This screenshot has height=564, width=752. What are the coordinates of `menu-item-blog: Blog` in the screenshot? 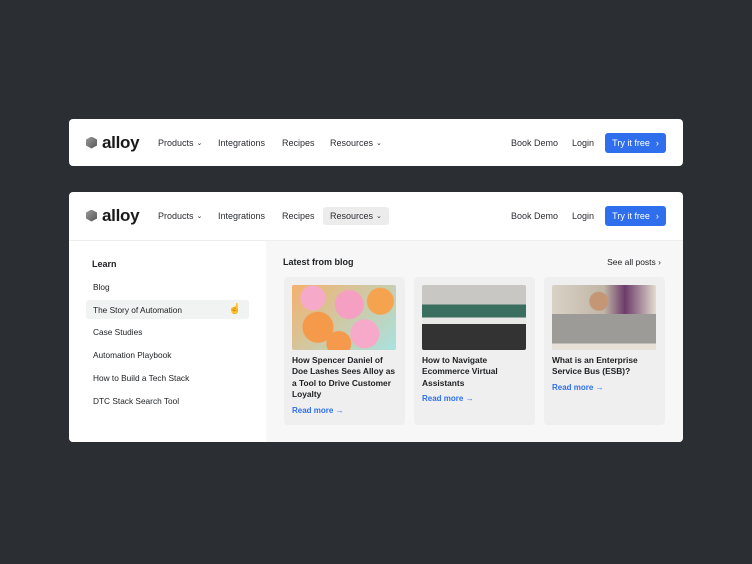 It's located at (167, 286).